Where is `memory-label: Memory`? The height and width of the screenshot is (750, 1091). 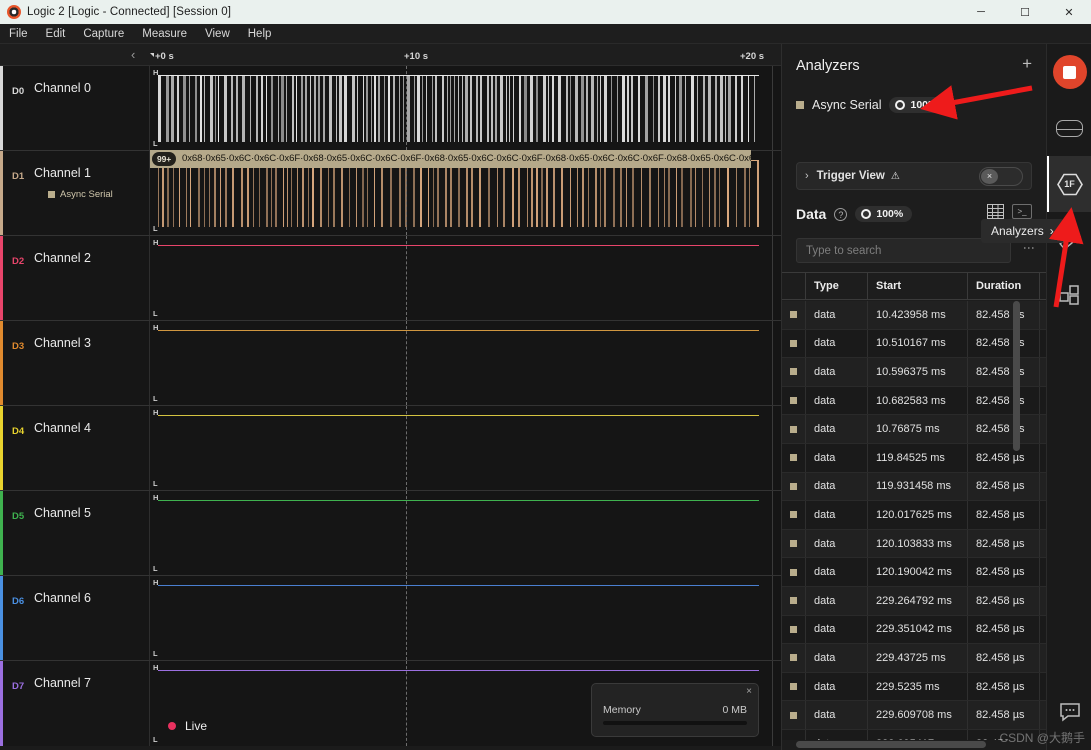 memory-label: Memory is located at coordinates (622, 710).